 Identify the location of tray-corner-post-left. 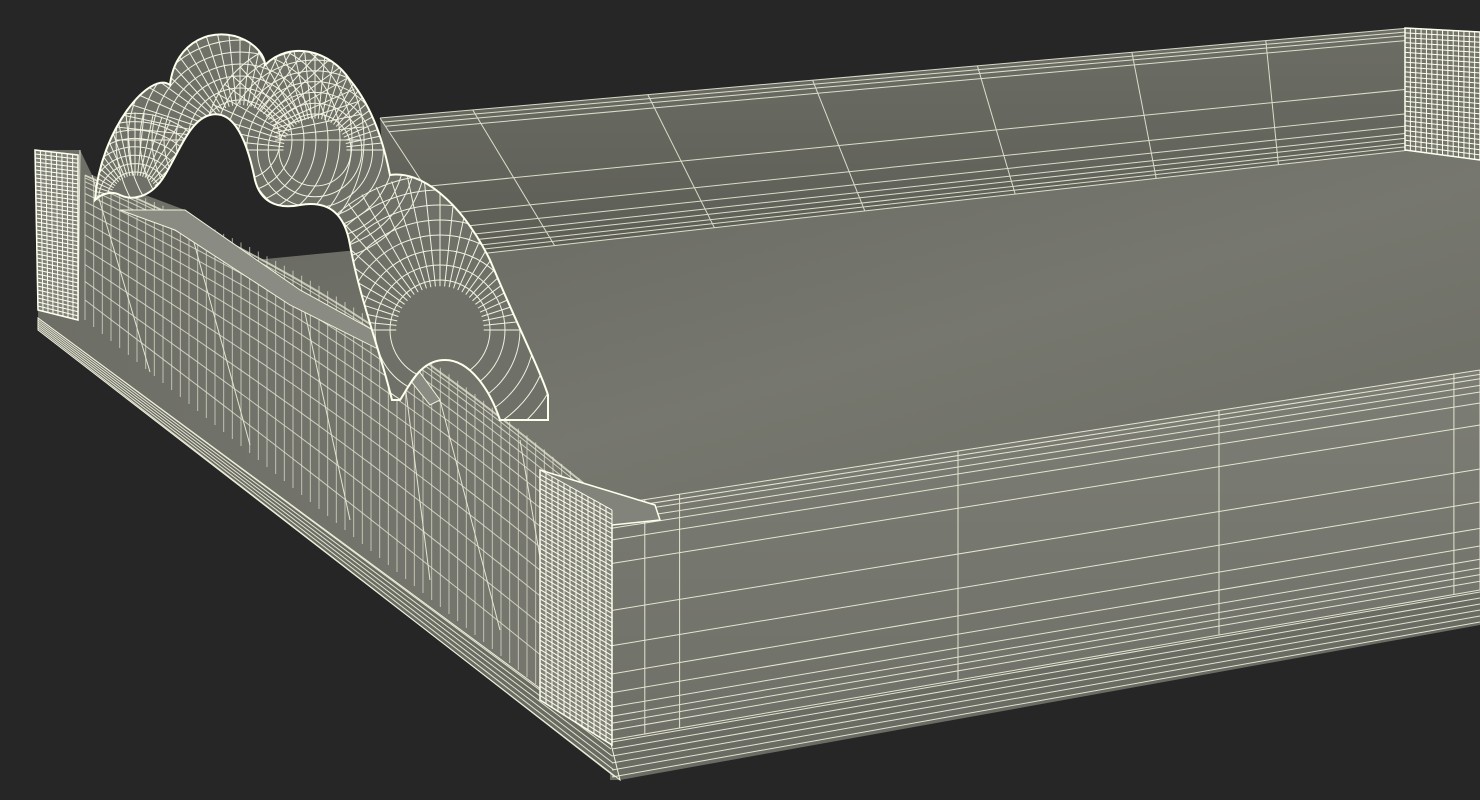
(56, 235).